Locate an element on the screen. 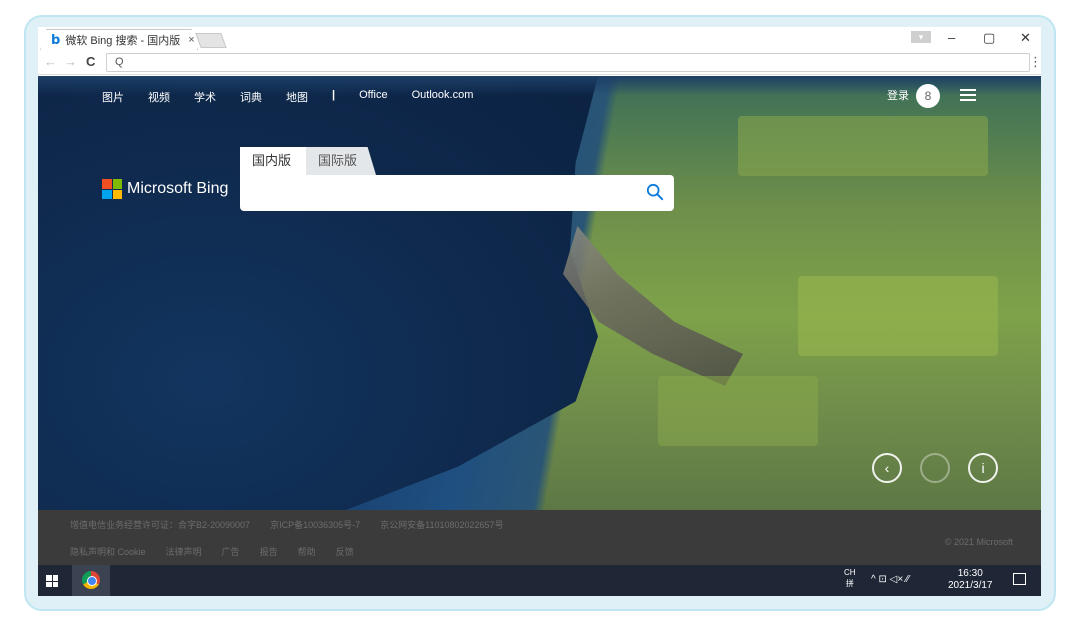 Image resolution: width=1080 pixels, height=625 pixels. forward-button: → is located at coordinates (70, 61).